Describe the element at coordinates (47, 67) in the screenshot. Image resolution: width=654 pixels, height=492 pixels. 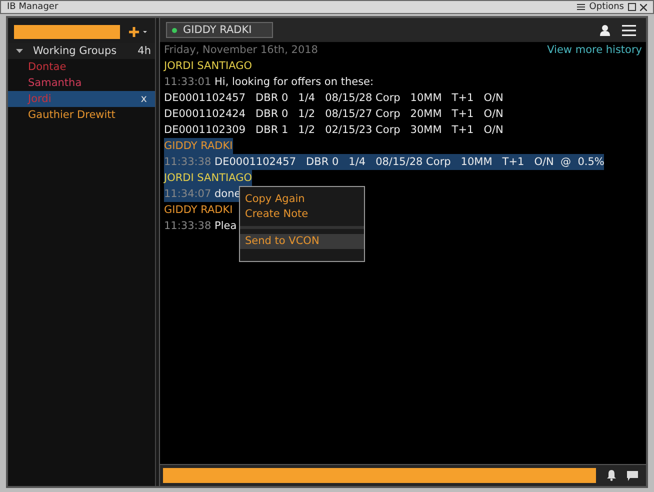
I see `contact-name: Dontae` at that location.